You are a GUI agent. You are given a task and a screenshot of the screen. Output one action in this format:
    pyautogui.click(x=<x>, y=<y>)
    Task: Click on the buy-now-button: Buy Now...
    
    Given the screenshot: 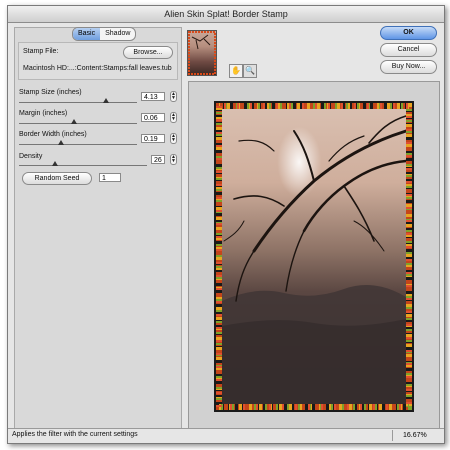 What is the action you would take?
    pyautogui.click(x=408, y=67)
    